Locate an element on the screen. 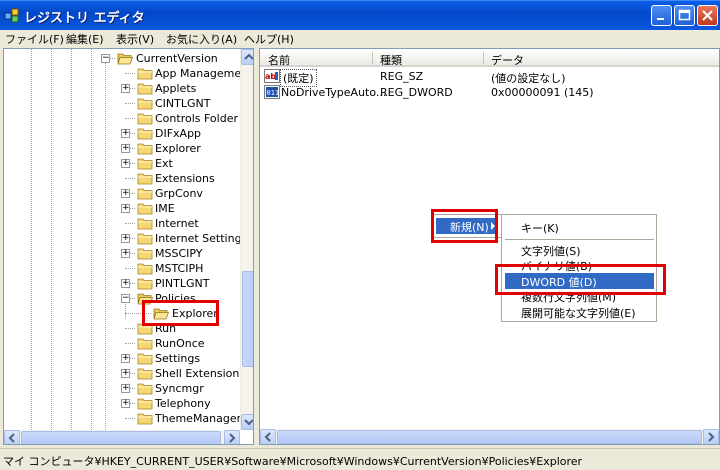 The height and width of the screenshot is (470, 720). tree-item: + Telephony is located at coordinates (122, 403).